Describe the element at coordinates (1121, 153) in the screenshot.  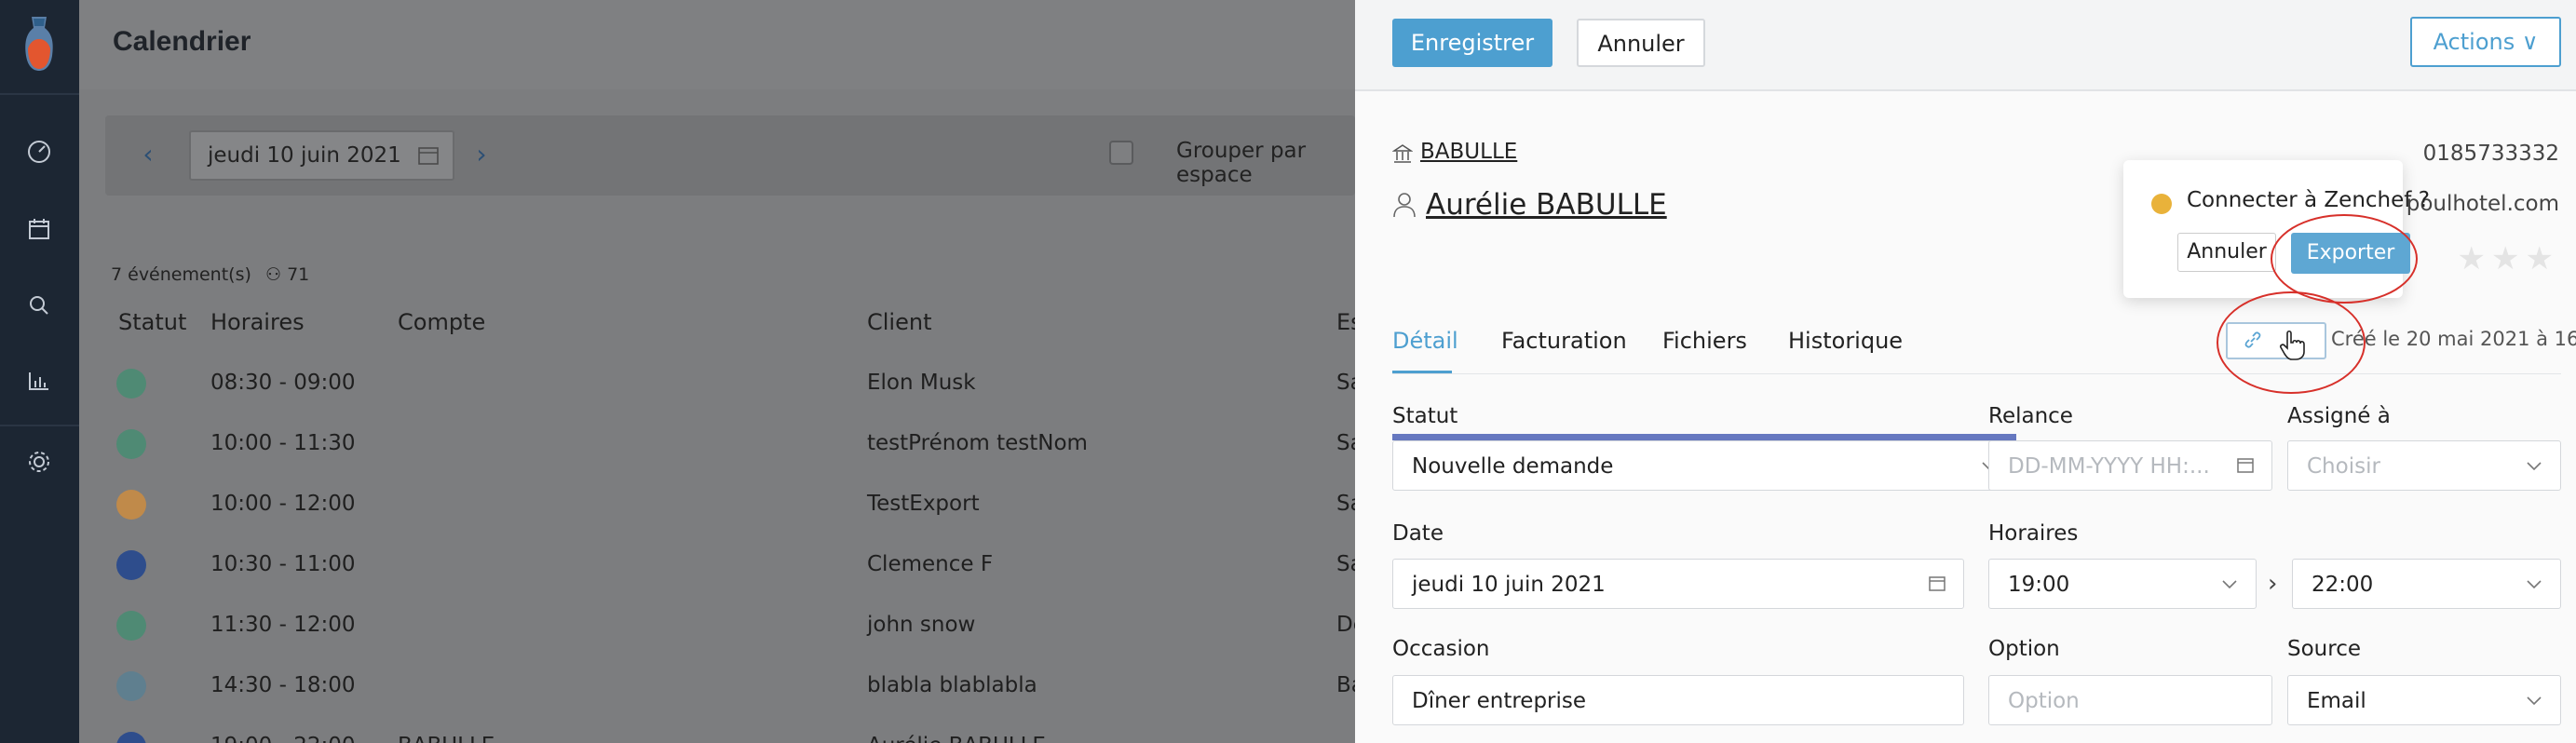
I see `group-by-space-checkbox` at that location.